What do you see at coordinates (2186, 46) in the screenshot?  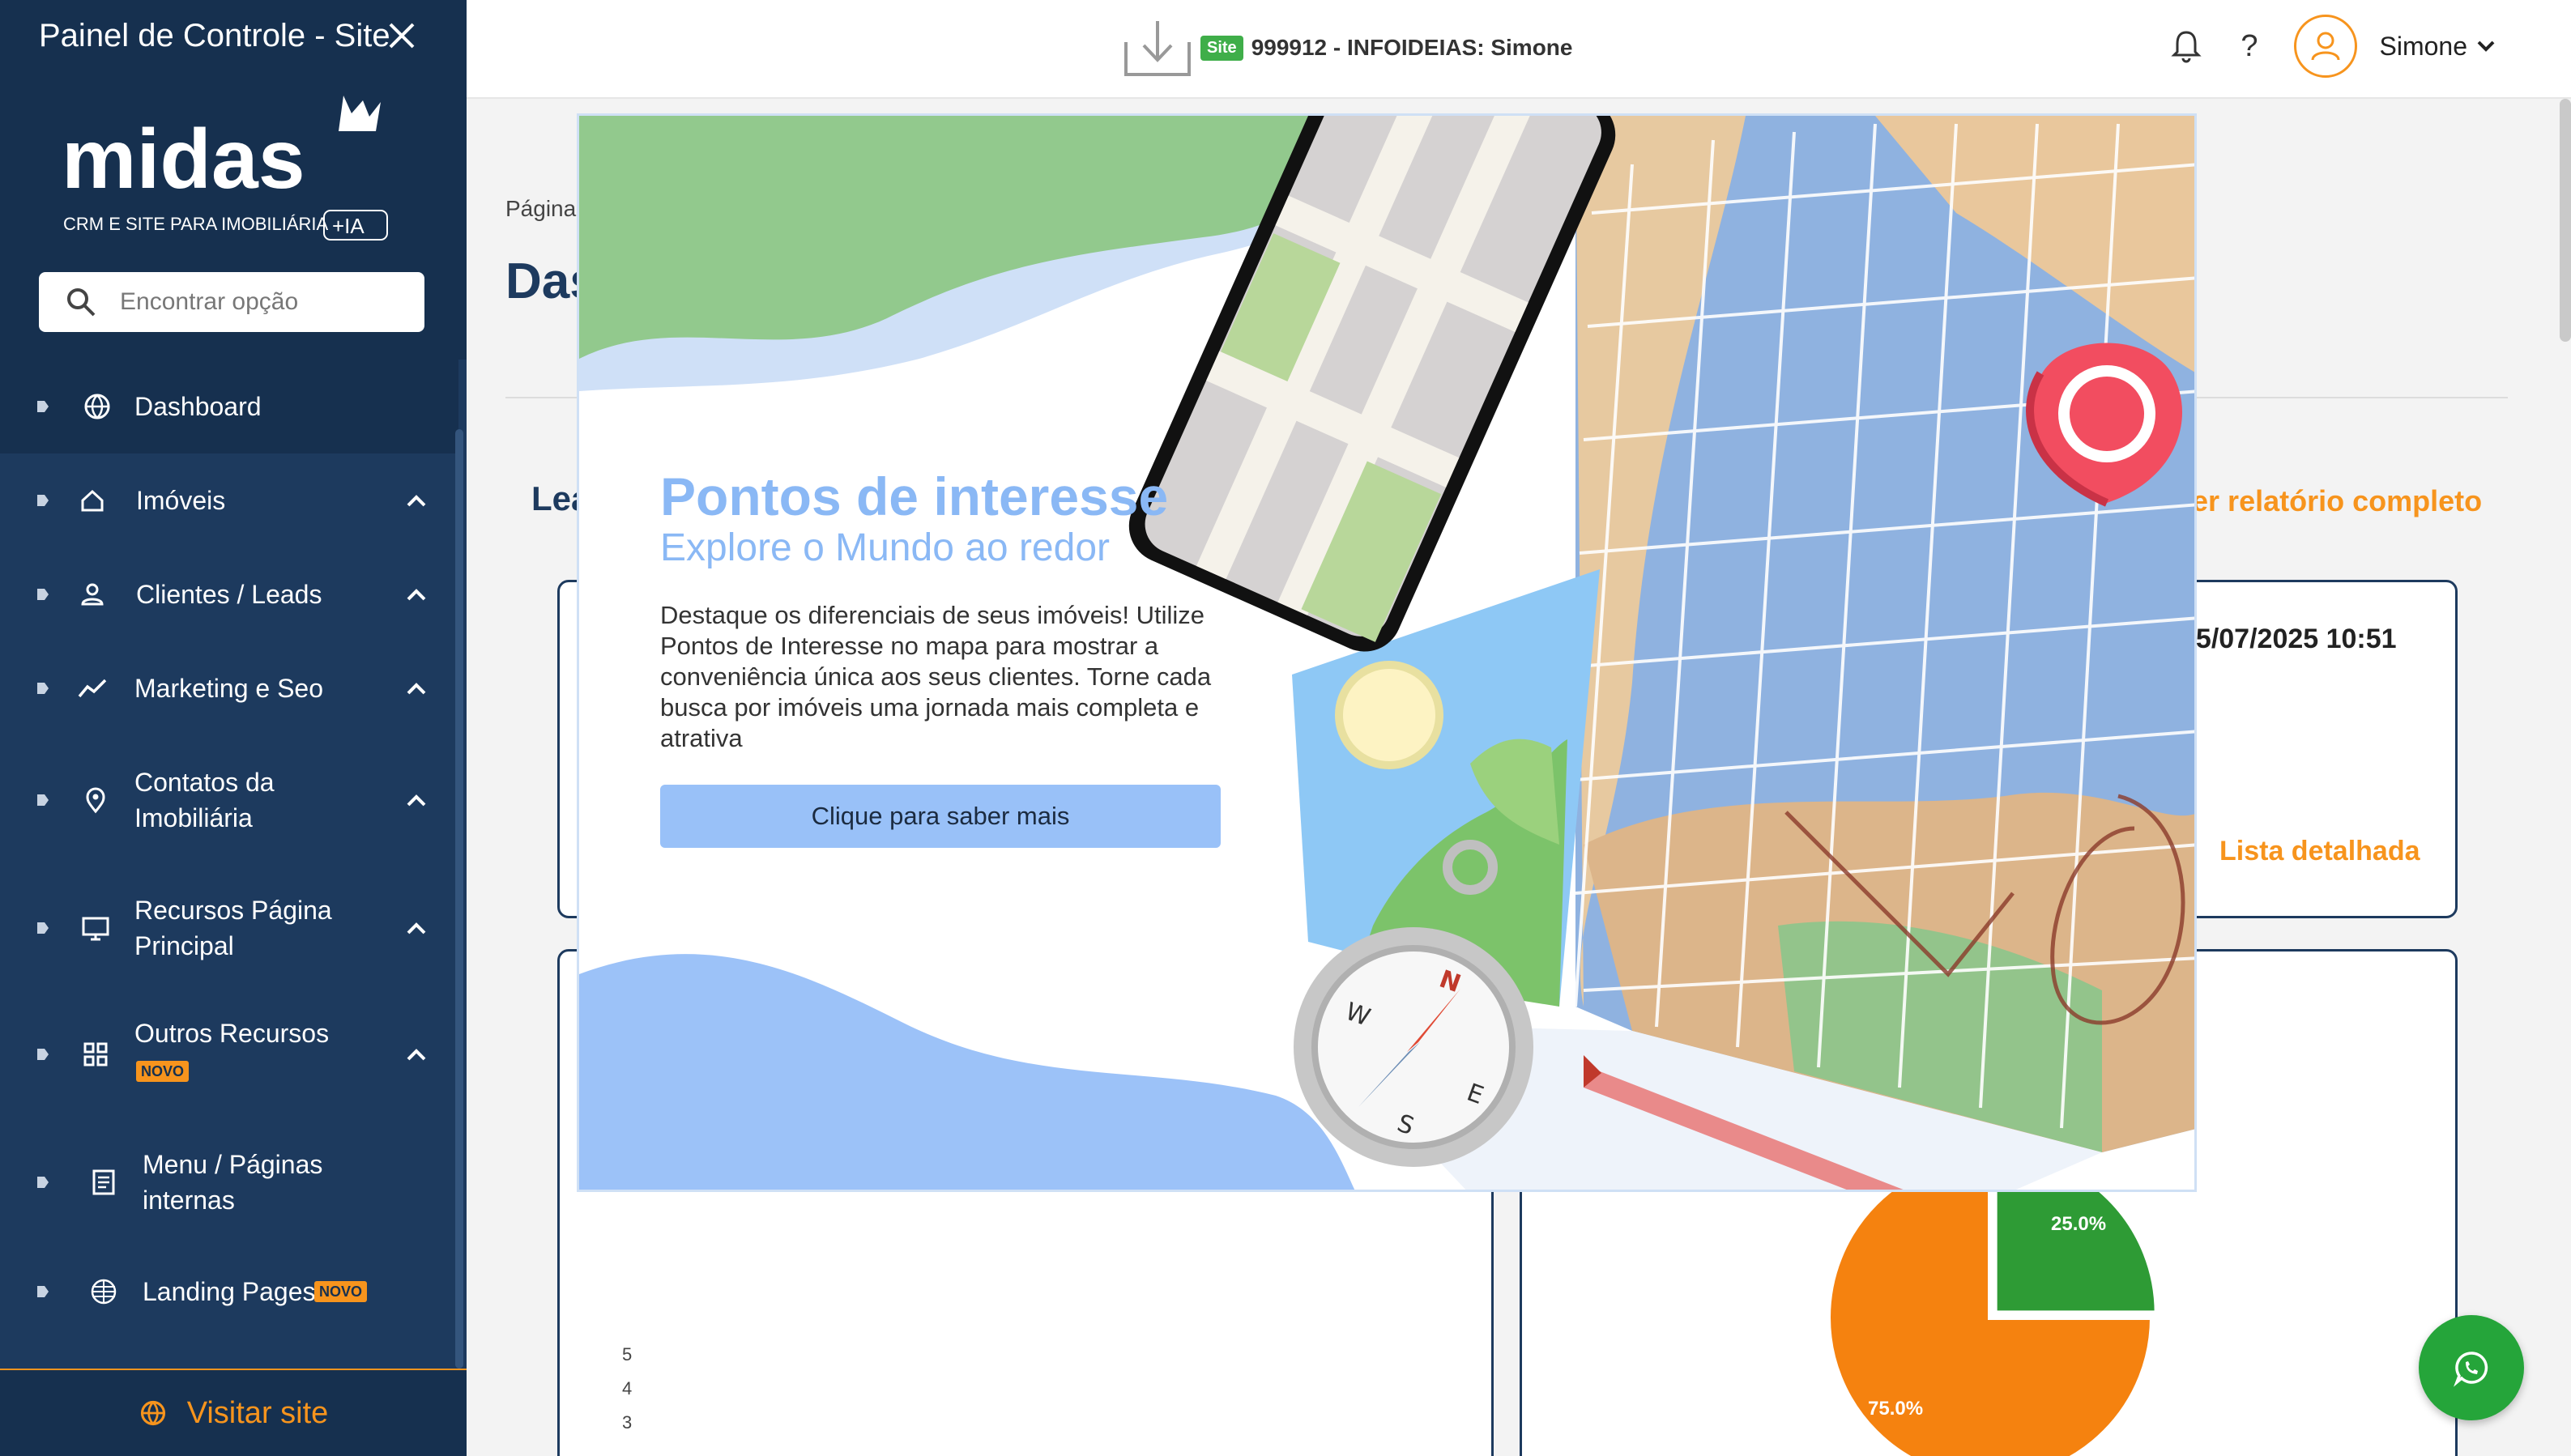 I see `bell-icon` at bounding box center [2186, 46].